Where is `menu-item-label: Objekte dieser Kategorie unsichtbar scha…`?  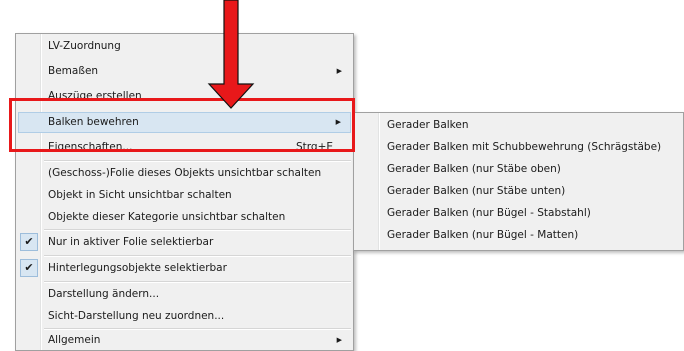
menu-item-label: Objekte dieser Kategorie unsichtbar scha… is located at coordinates (167, 217).